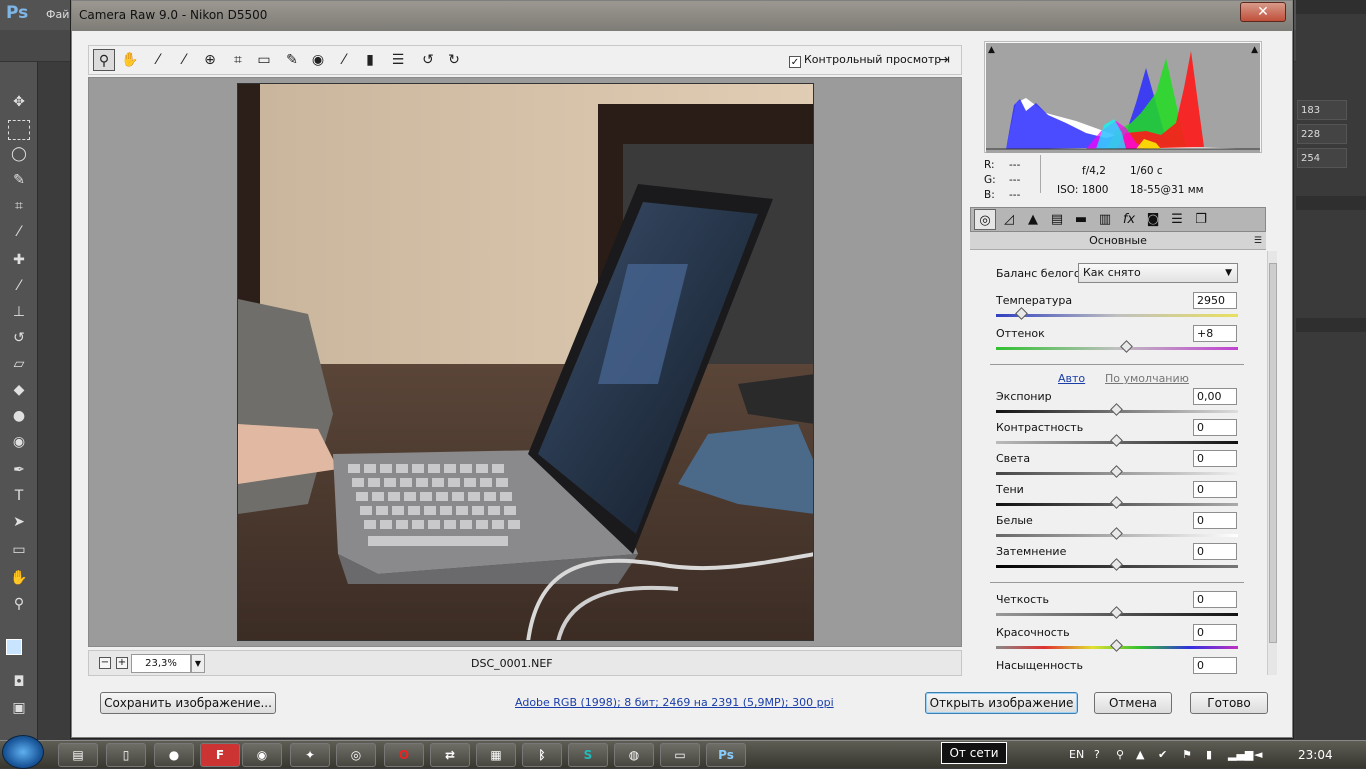 The image size is (1366, 769). Describe the element at coordinates (1258, 241) in the screenshot. I see `panel-menu-icon: ☰` at that location.